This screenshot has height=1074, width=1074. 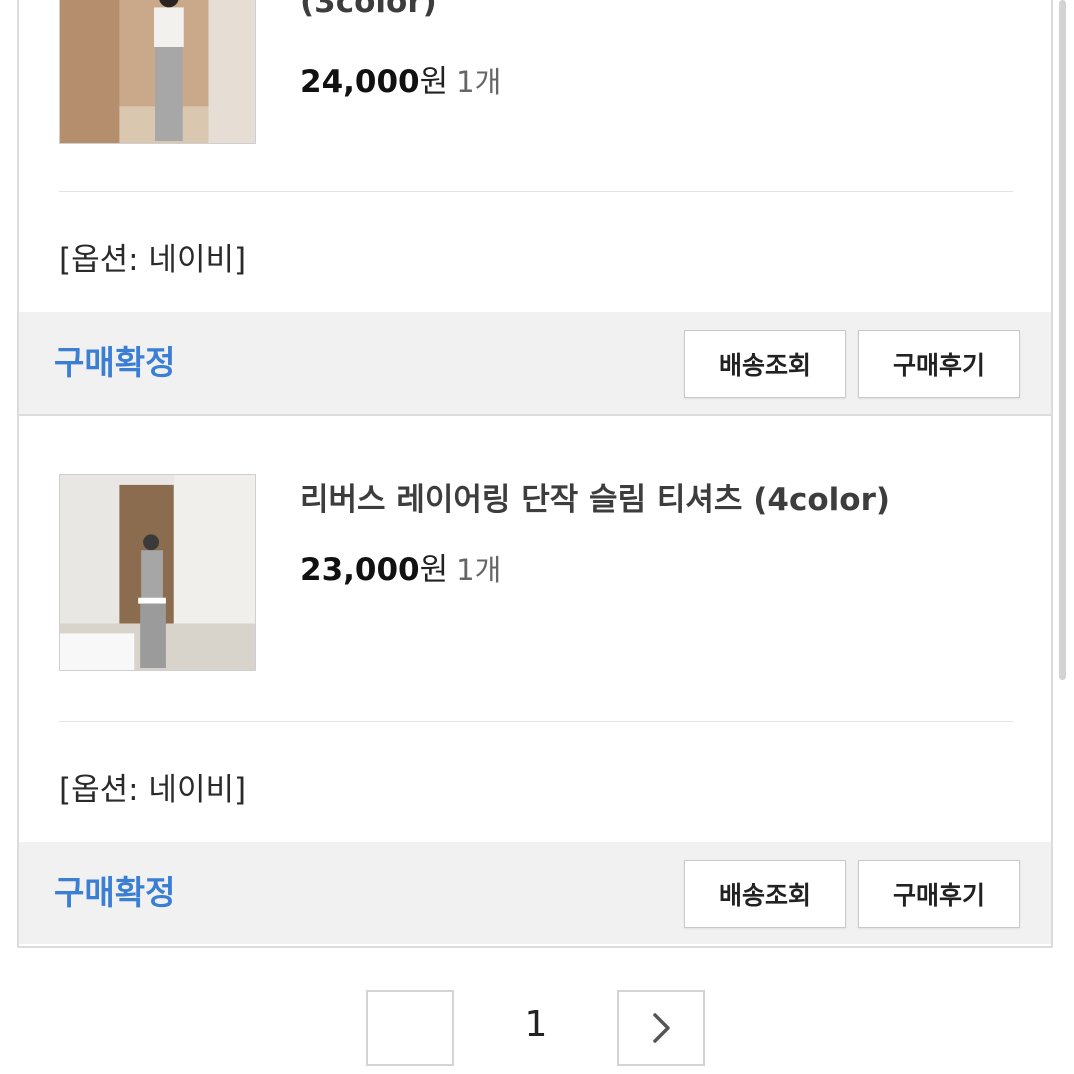 I want to click on price: 23,000, so click(x=360, y=570).